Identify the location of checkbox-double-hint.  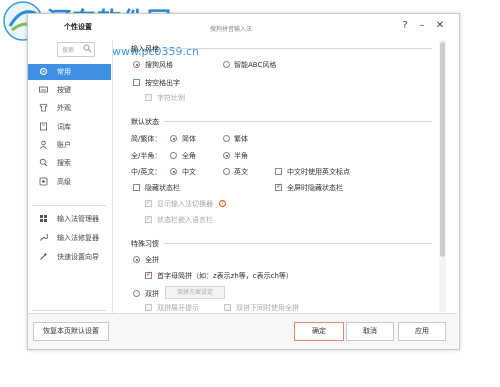
(148, 307).